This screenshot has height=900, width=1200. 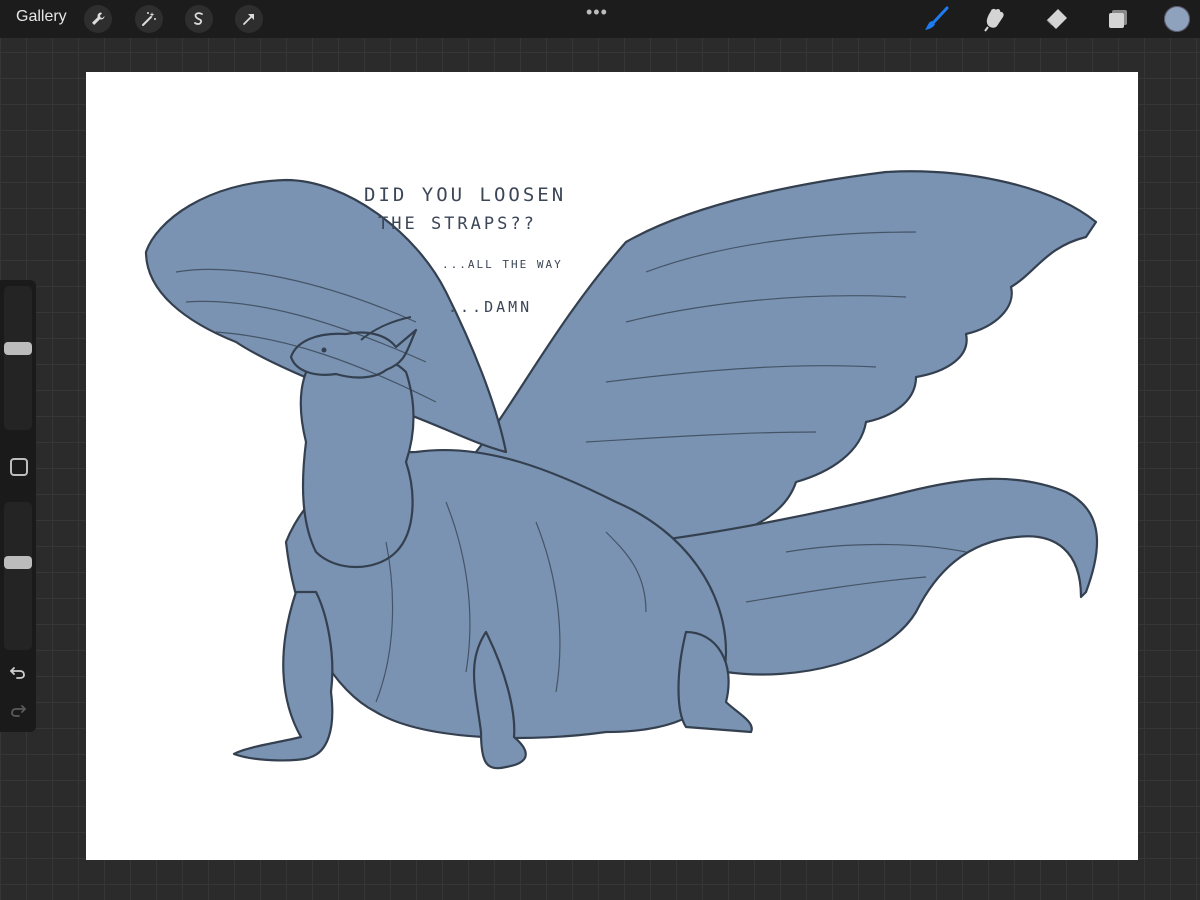 I want to click on left-sidebar, so click(x=18, y=506).